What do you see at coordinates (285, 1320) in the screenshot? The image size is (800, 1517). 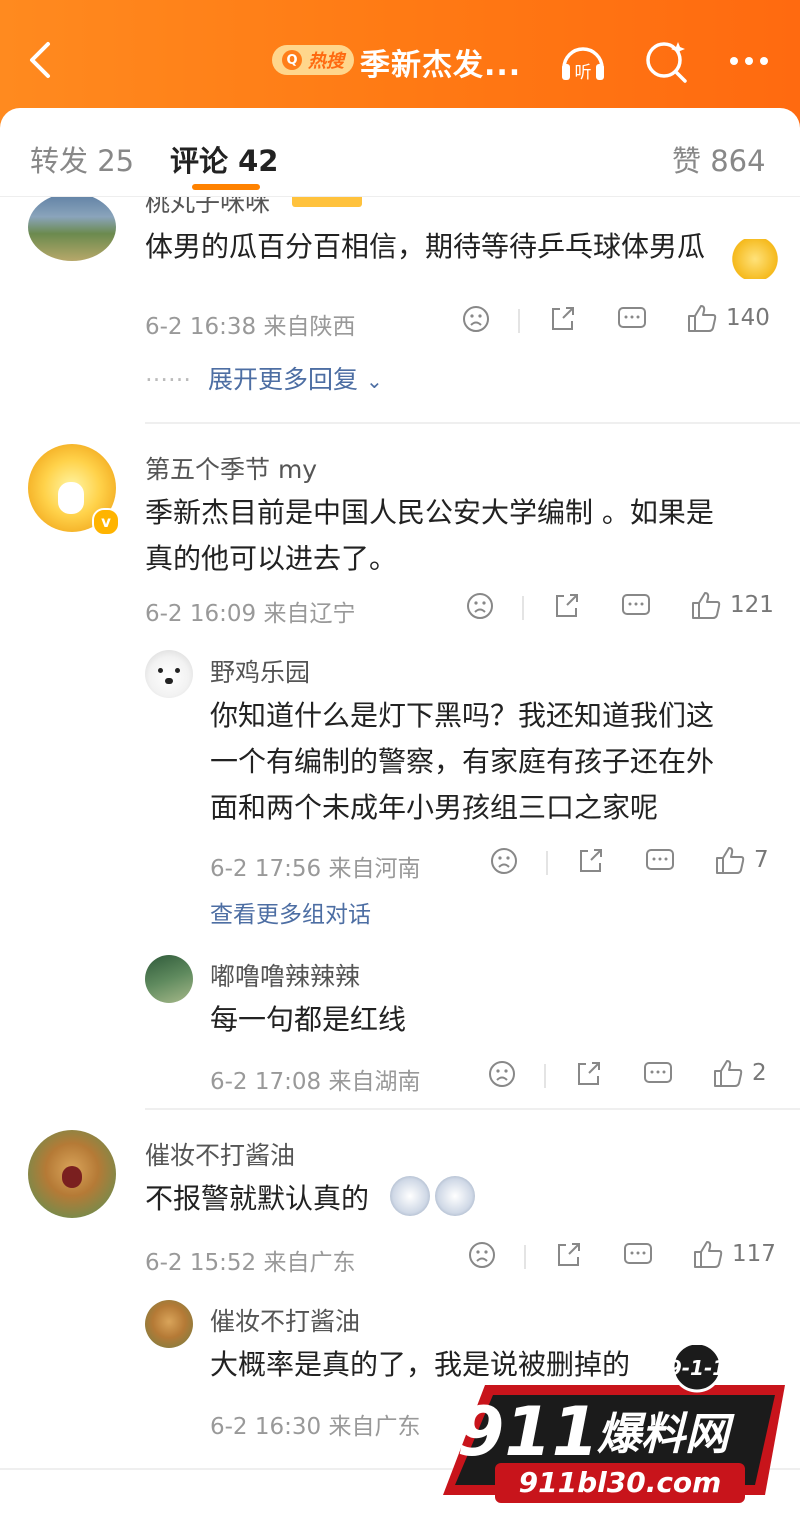 I see `reply-name: 催妆不打酱油` at bounding box center [285, 1320].